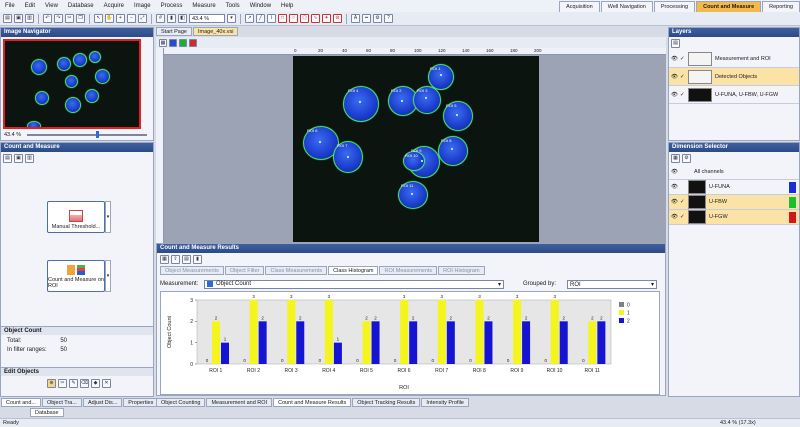 The height and width of the screenshot is (427, 800). Describe the element at coordinates (18, 158) in the screenshot. I see `open-workflow-icon: ▣` at that location.